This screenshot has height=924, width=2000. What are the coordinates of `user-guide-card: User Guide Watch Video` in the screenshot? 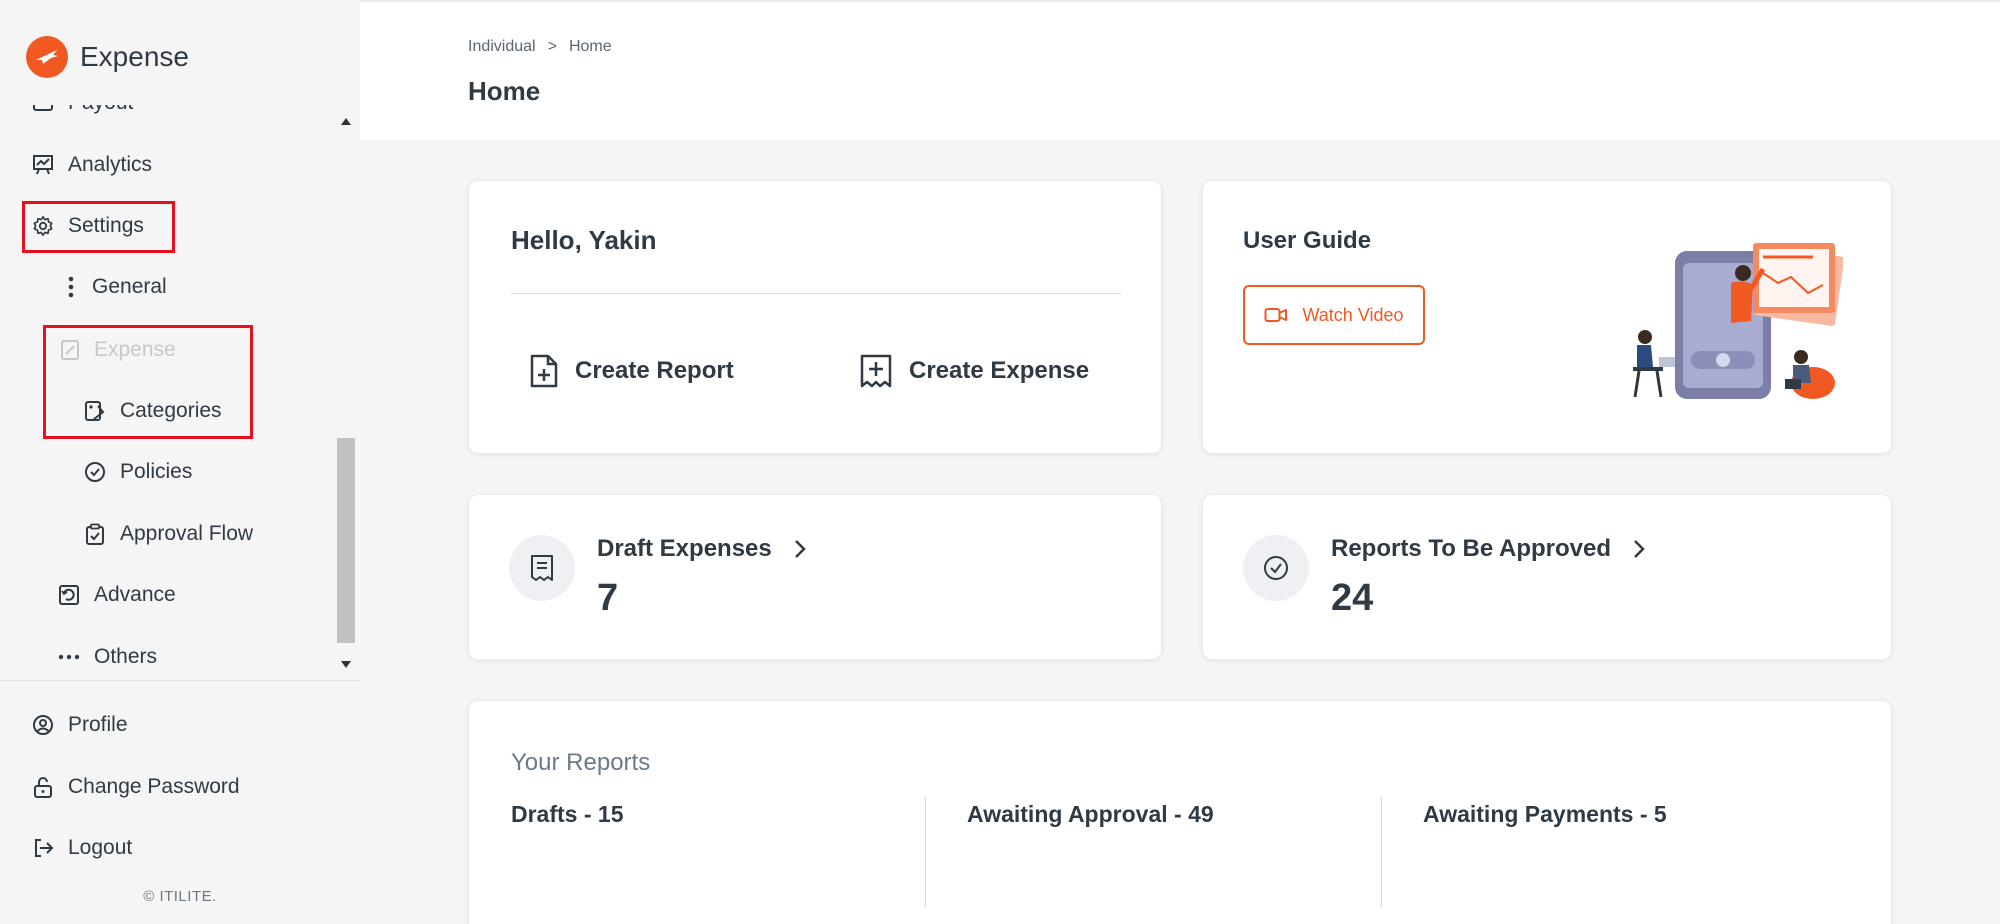 It's located at (1547, 317).